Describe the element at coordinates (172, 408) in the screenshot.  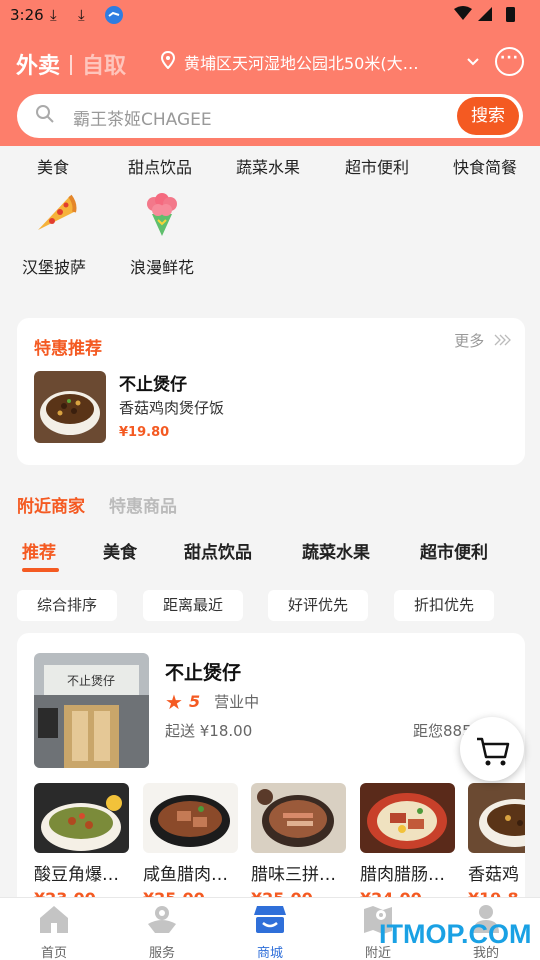
I see `promo-item-desc: 香菇鸡肉煲仔饭` at that location.